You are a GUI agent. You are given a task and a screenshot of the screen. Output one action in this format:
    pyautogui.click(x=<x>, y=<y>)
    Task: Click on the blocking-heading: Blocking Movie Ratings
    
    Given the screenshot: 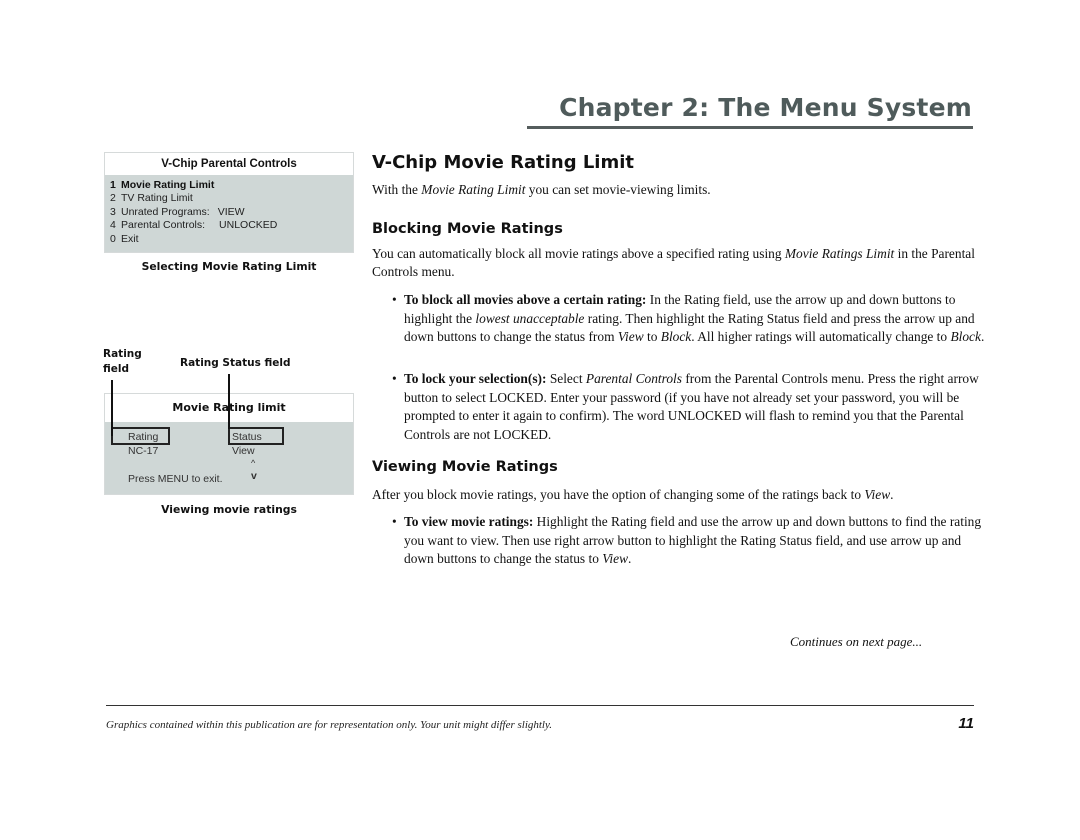 What is the action you would take?
    pyautogui.click(x=467, y=229)
    